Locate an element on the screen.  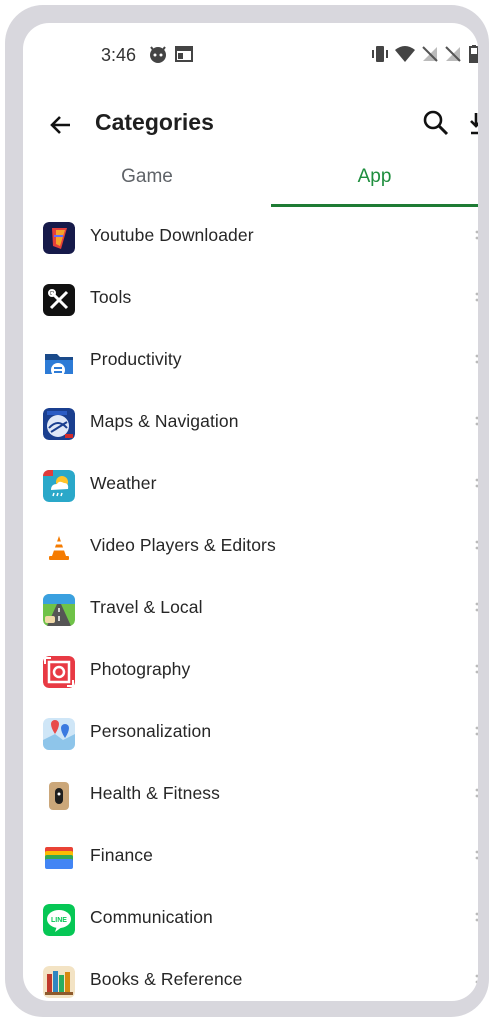
list-item-label: Health & Fitness is located at coordinates (155, 793).